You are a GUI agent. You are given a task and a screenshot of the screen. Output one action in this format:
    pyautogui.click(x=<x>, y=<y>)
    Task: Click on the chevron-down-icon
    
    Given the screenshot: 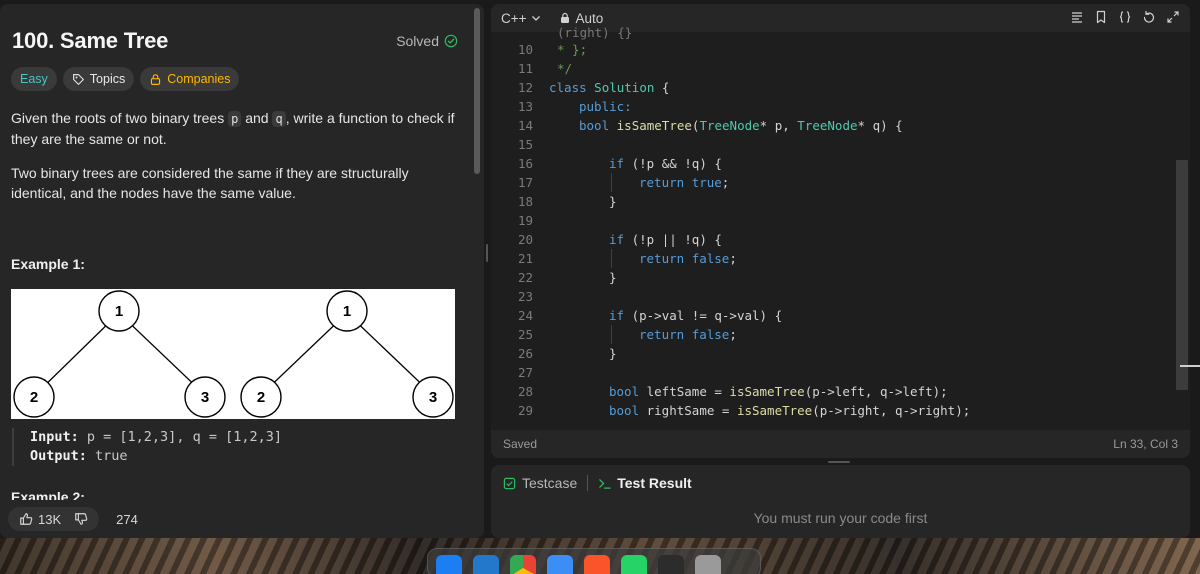 What is the action you would take?
    pyautogui.click(x=535, y=18)
    